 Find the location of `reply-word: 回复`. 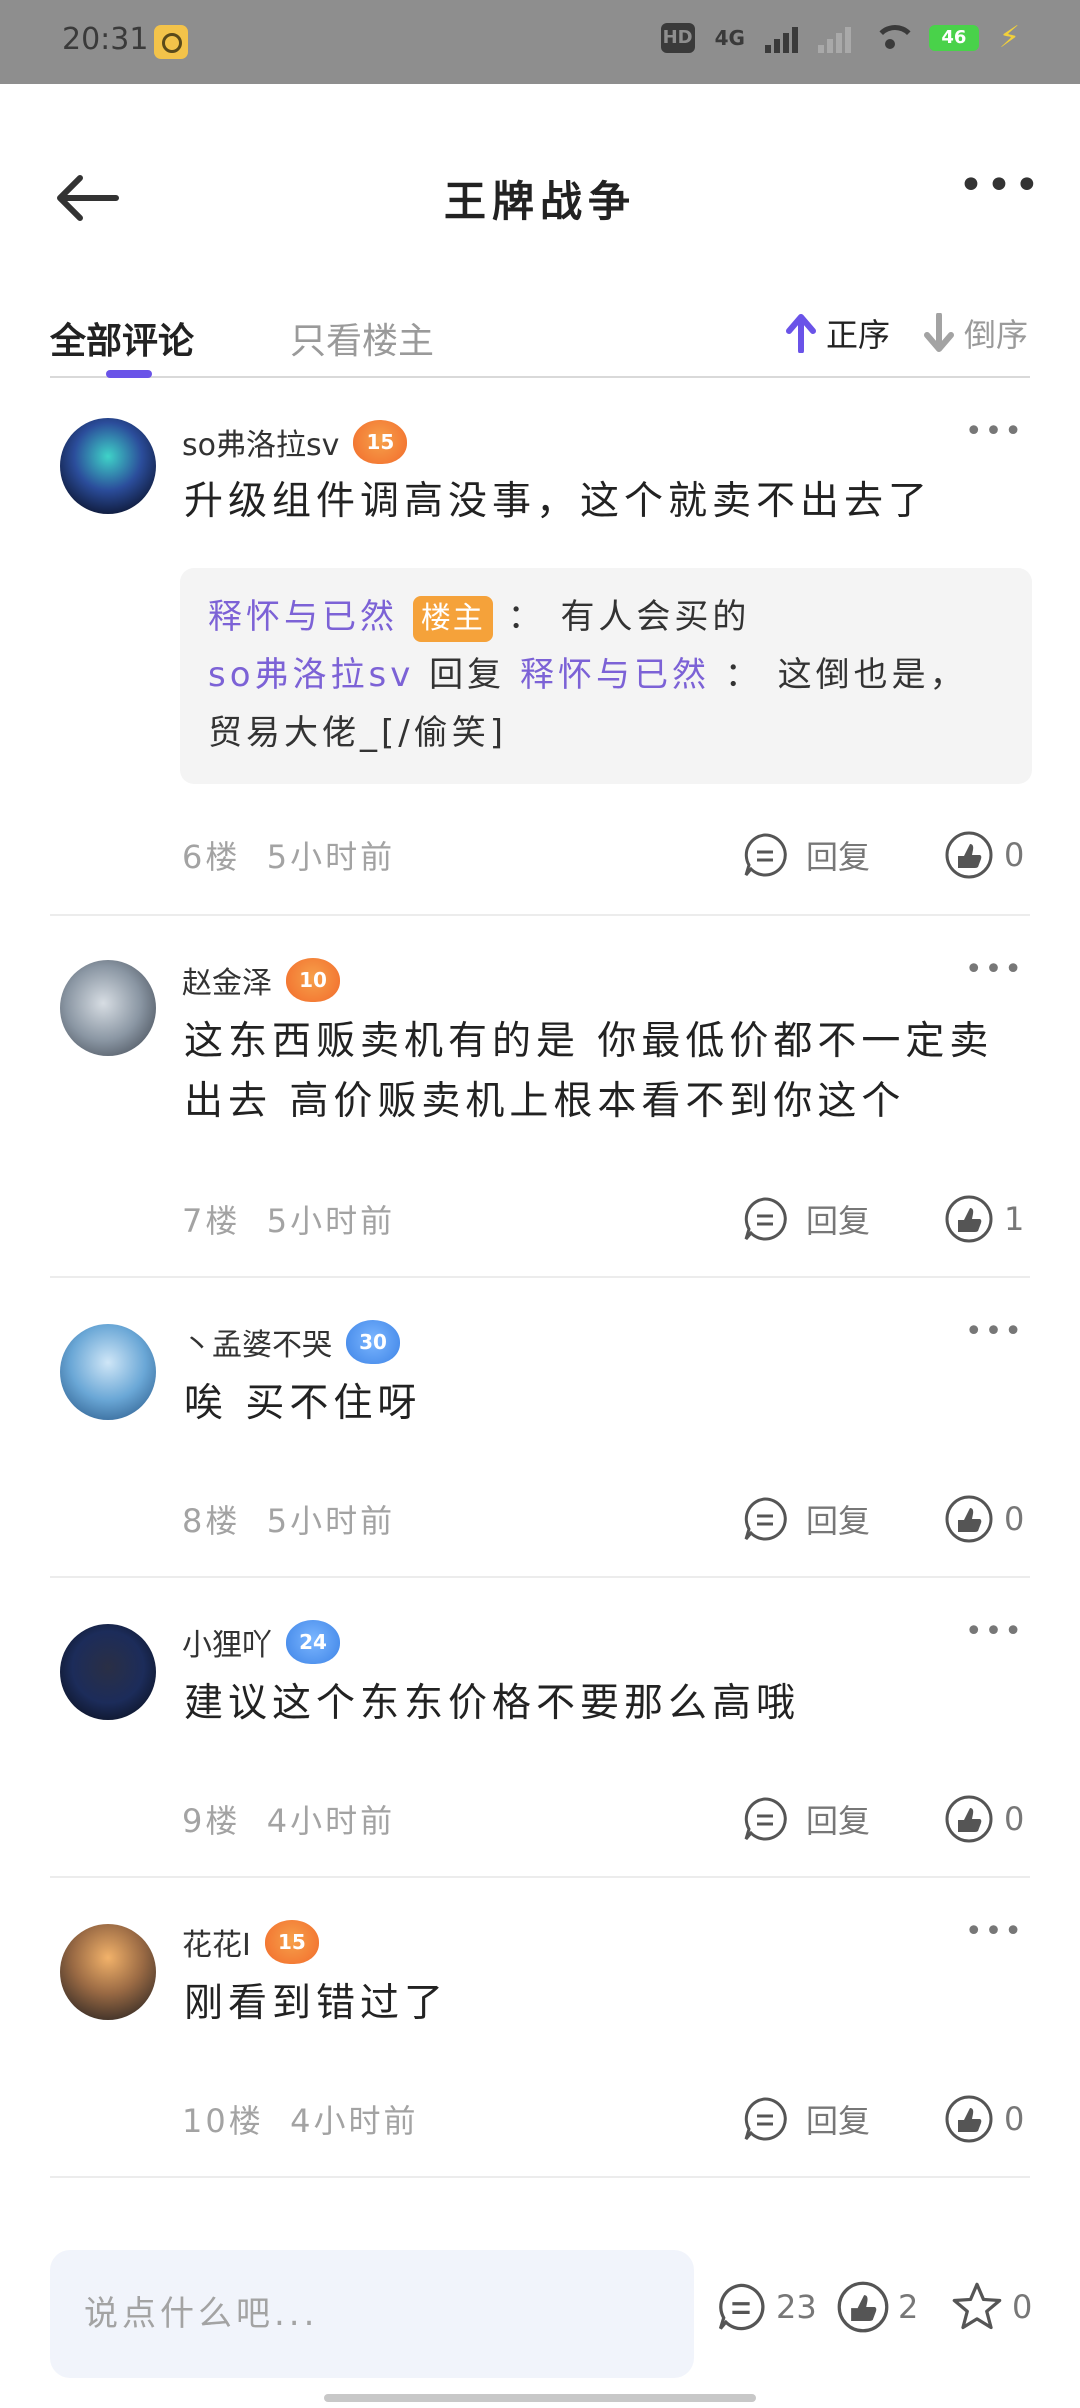

reply-word: 回复 is located at coordinates (467, 675).